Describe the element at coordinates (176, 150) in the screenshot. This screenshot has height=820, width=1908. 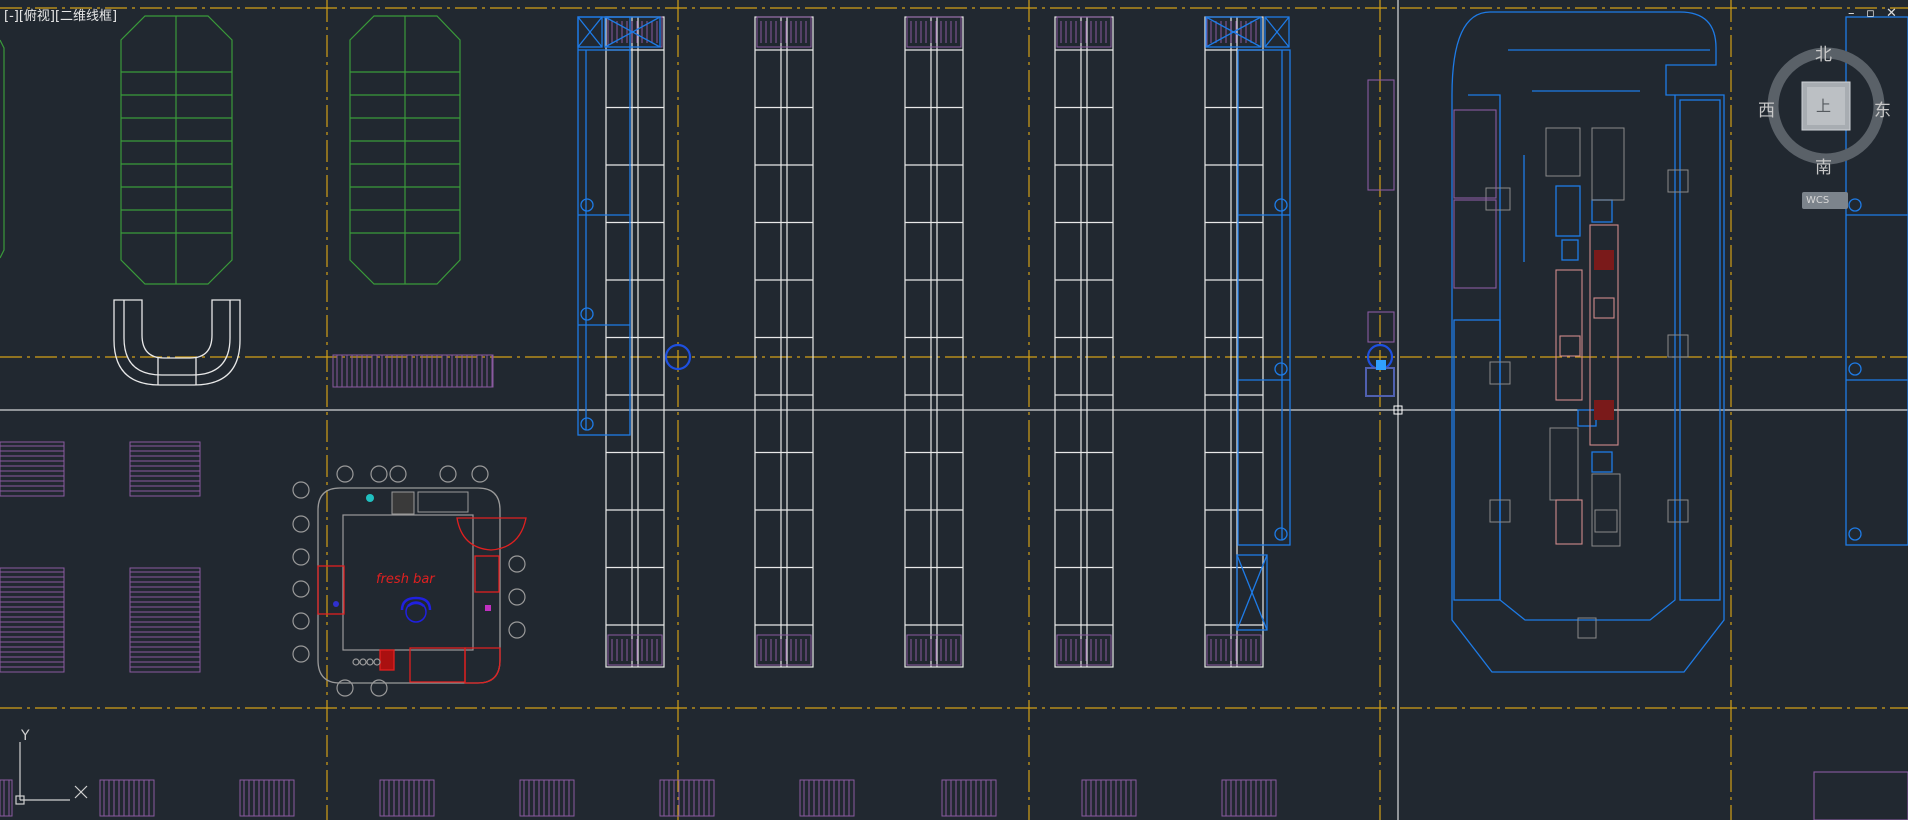
I see `green-table-left` at that location.